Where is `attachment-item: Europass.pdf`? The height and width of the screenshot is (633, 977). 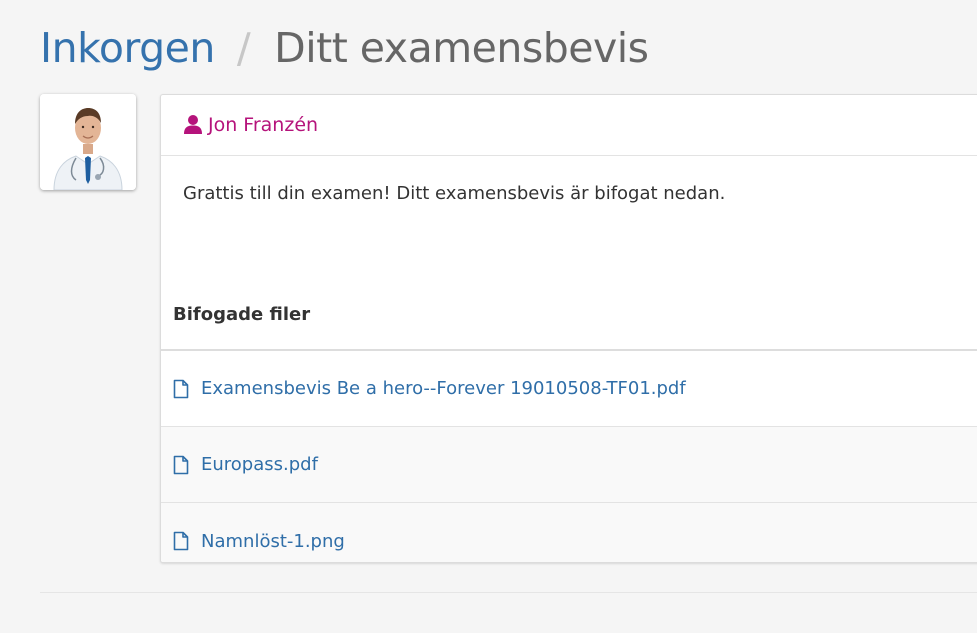
attachment-item: Europass.pdf is located at coordinates (569, 465).